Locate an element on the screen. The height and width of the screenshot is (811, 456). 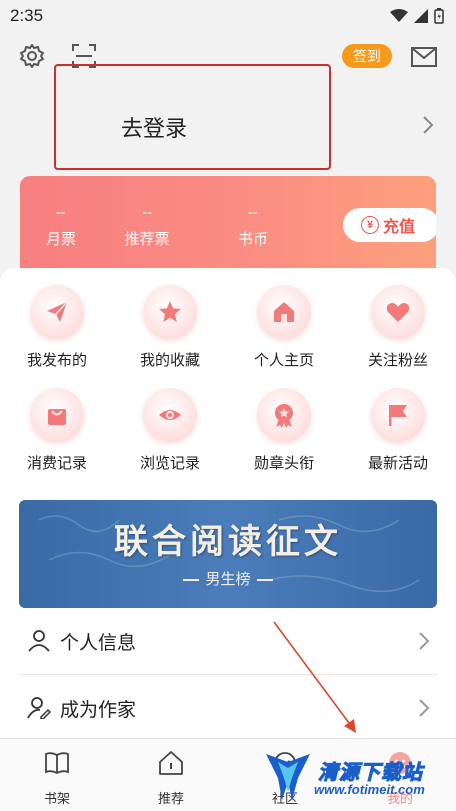
home-icon is located at coordinates (284, 312).